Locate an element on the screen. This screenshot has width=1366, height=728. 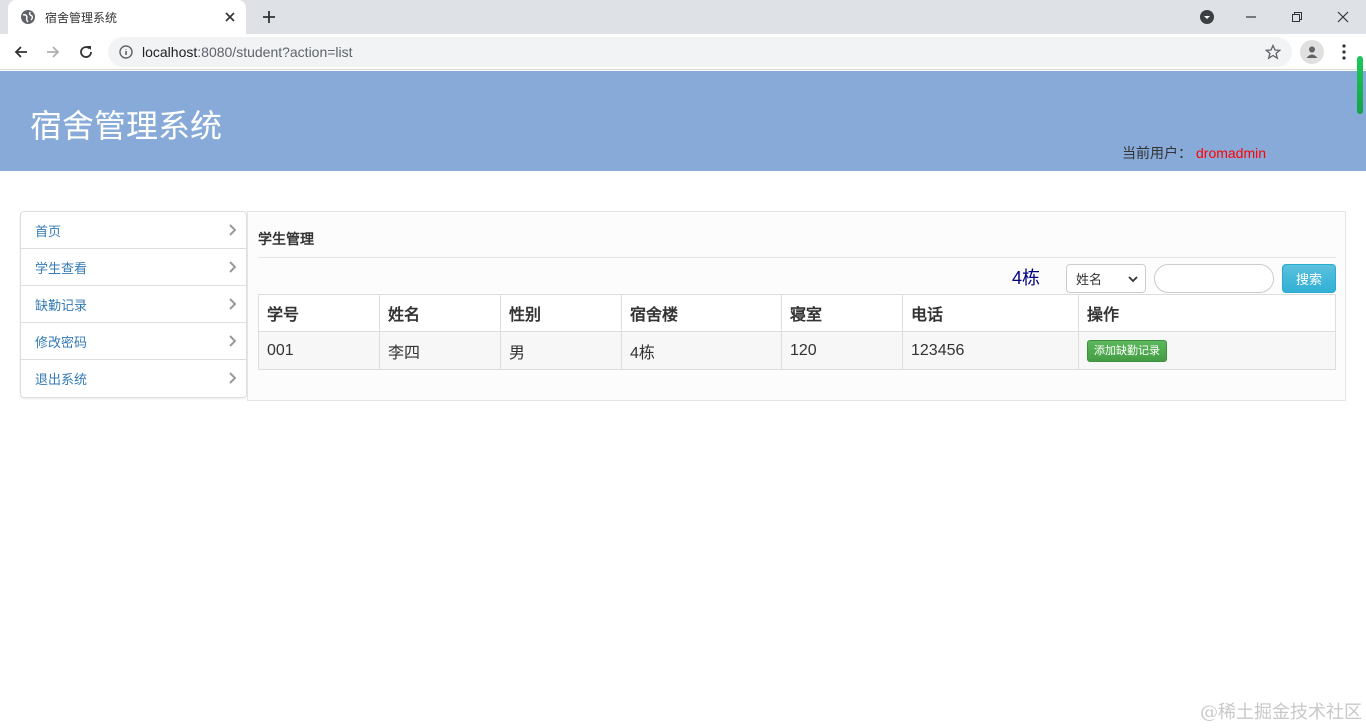
sidebar-item-logout: 退出系统 is located at coordinates (133, 378).